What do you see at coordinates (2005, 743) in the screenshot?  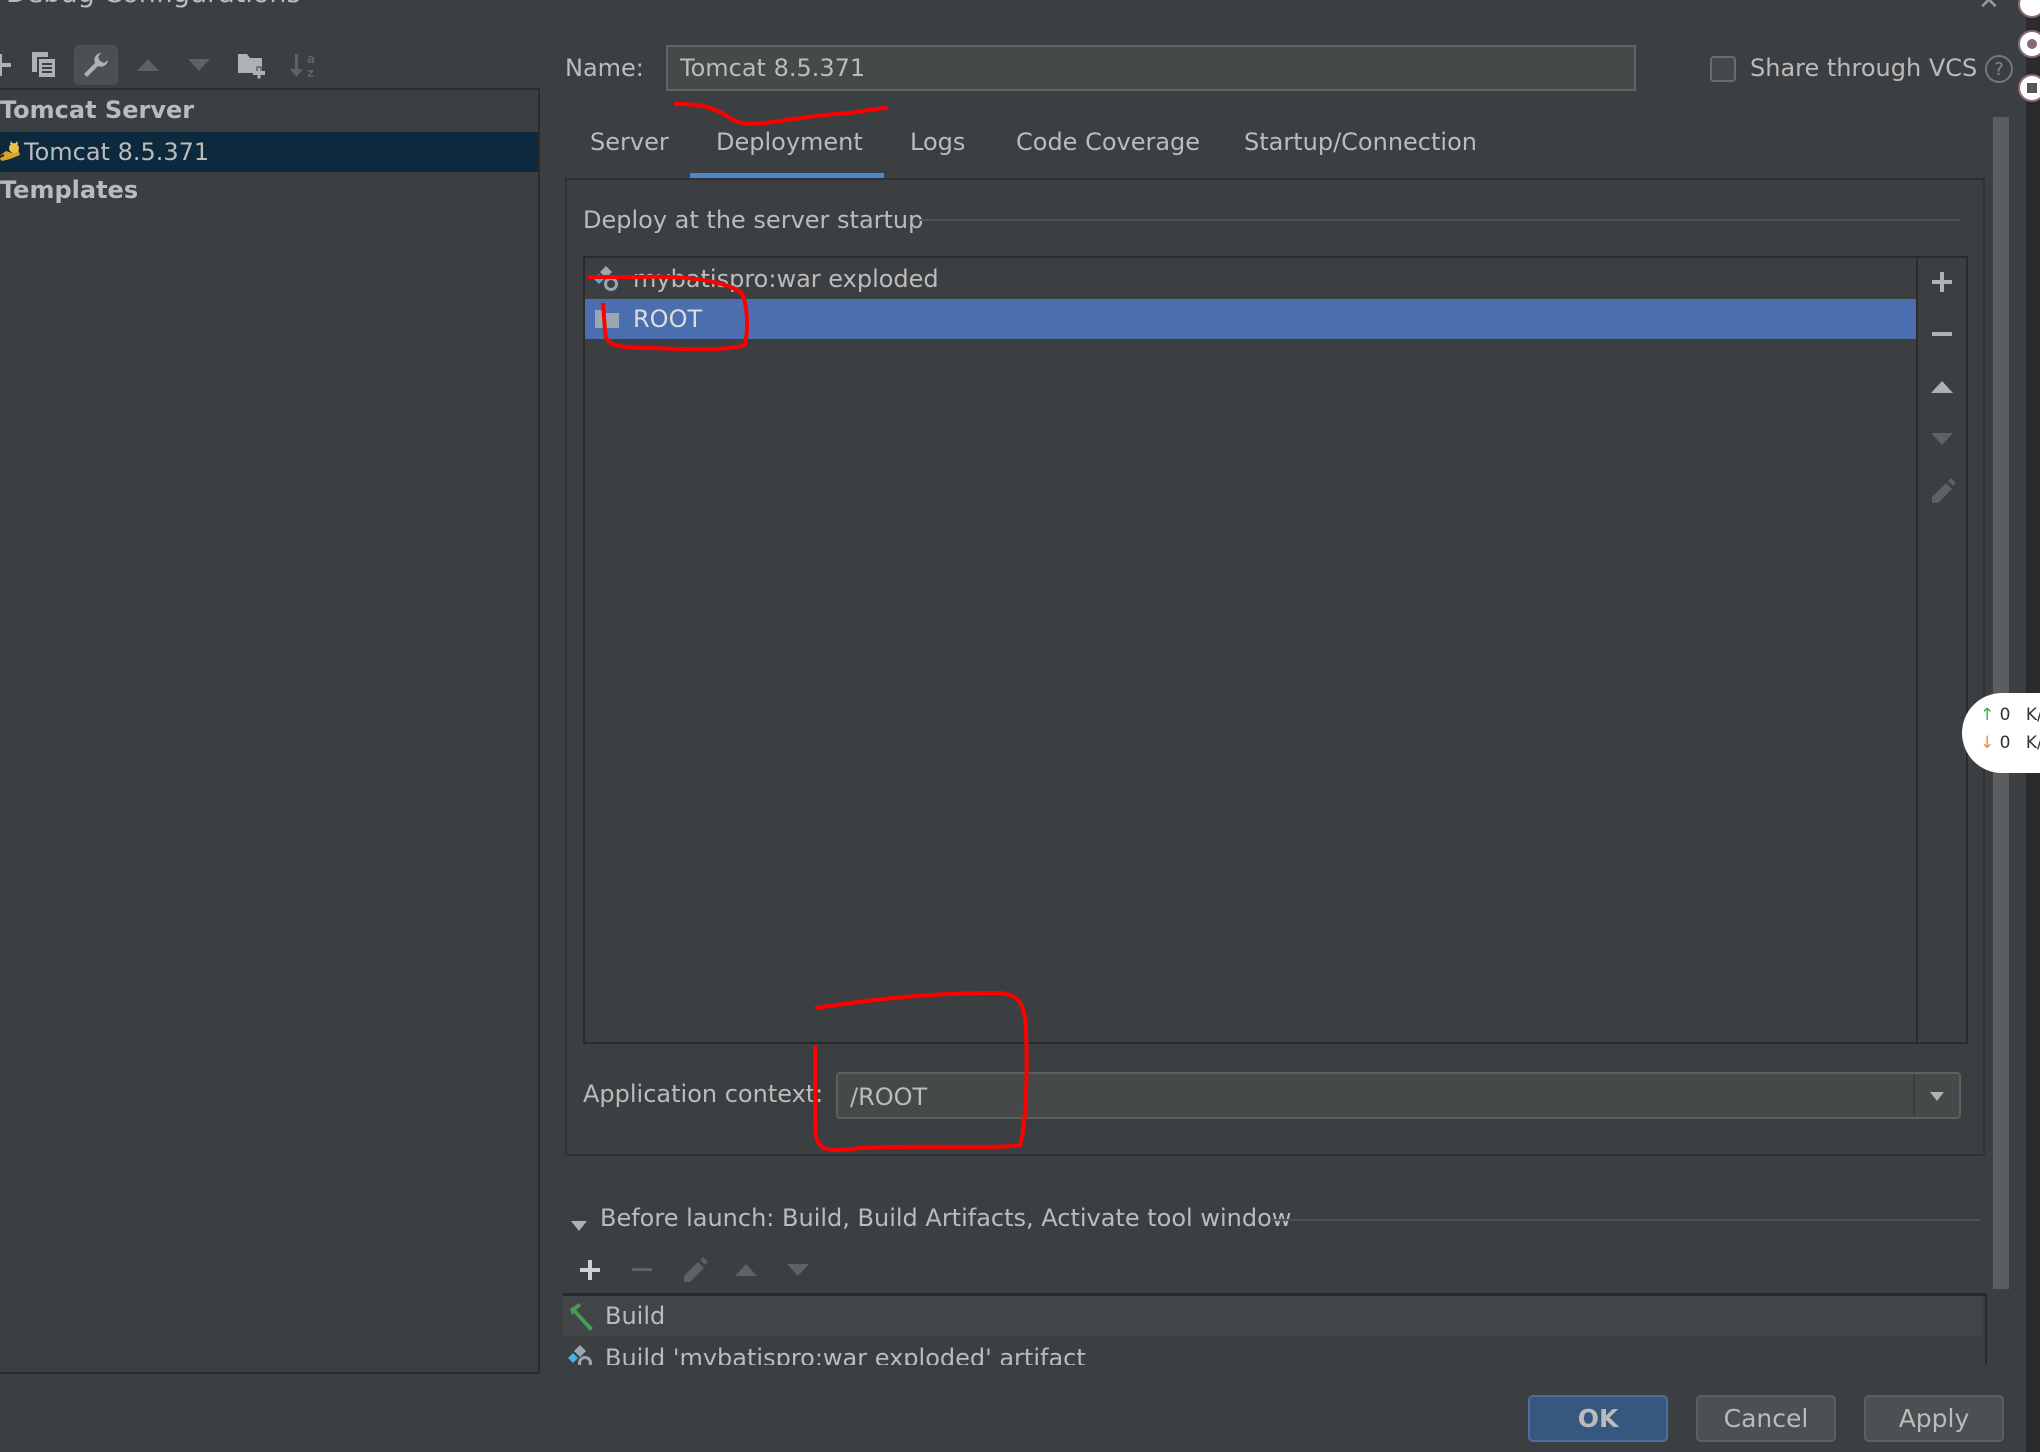 I see `download-value: 0` at bounding box center [2005, 743].